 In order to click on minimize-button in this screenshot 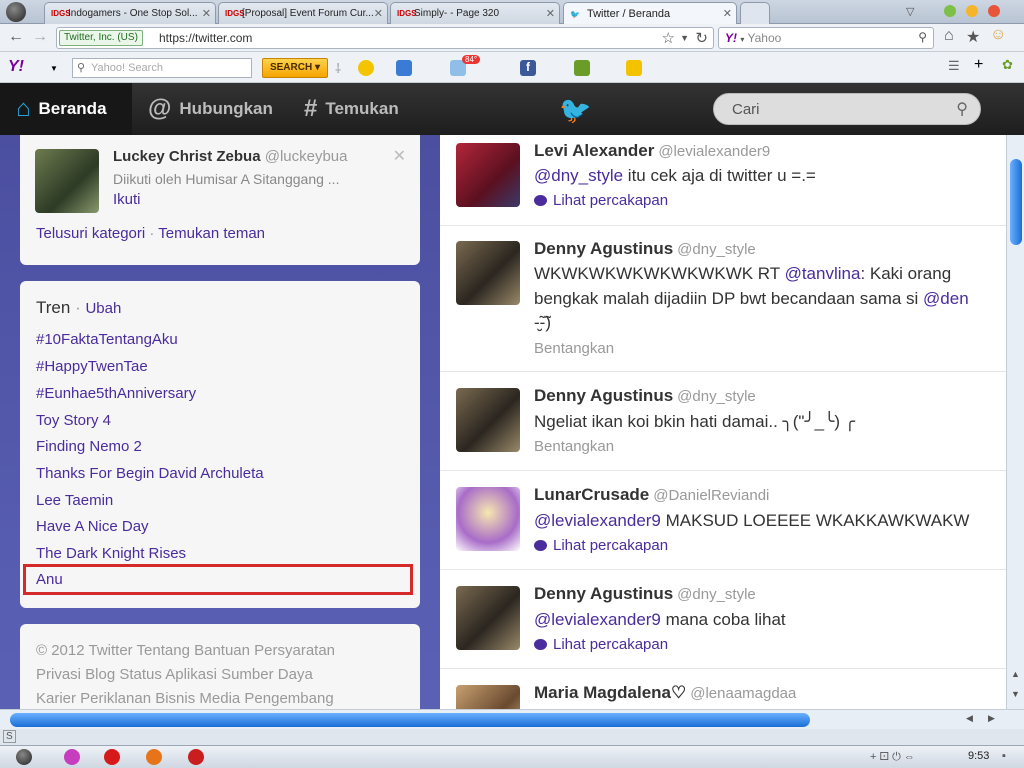, I will do `click(950, 11)`.